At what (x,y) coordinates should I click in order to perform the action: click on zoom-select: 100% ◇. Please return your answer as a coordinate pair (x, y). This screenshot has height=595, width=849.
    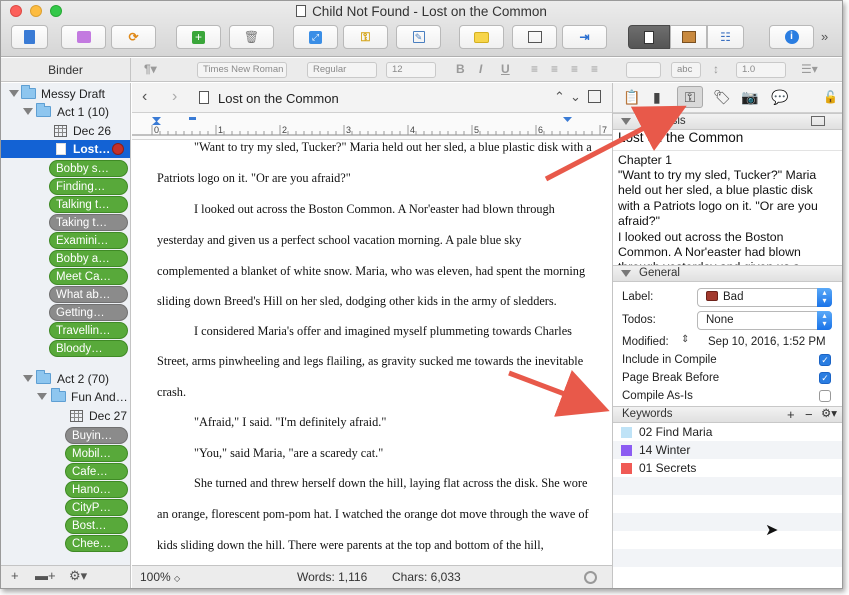
    Looking at the image, I should click on (160, 577).